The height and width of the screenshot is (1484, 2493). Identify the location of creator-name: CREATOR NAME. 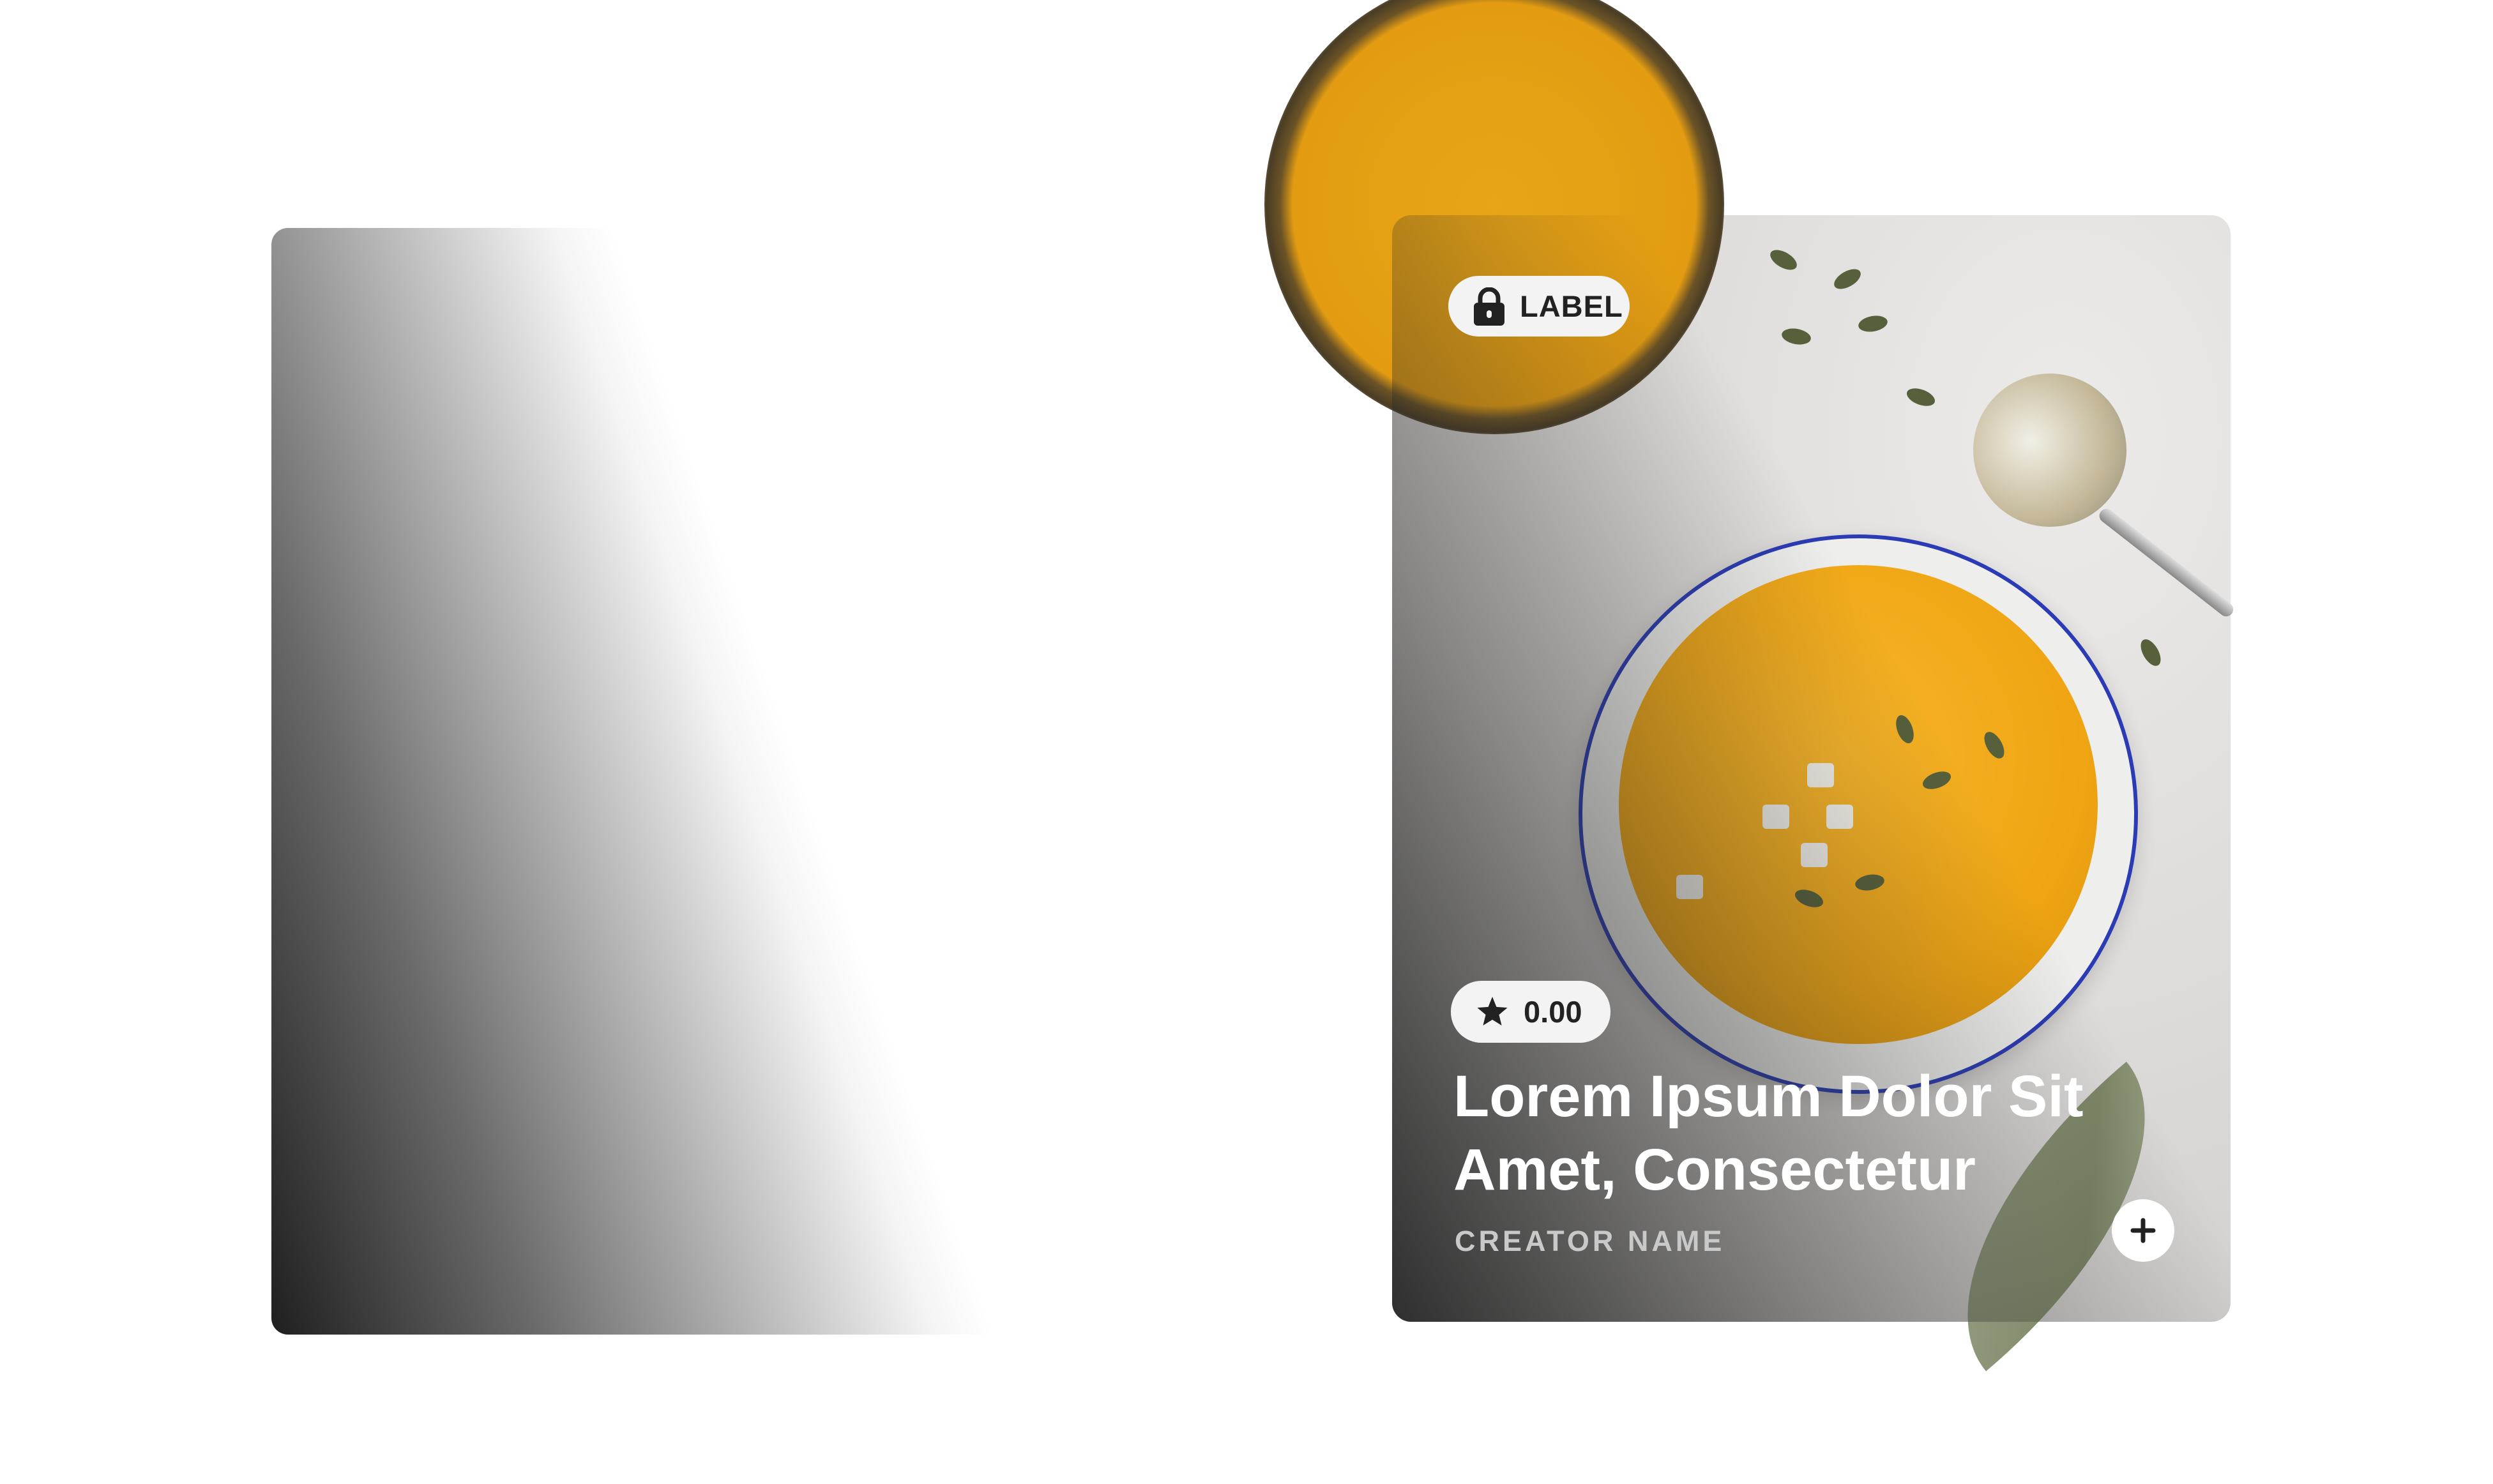
(1590, 1241).